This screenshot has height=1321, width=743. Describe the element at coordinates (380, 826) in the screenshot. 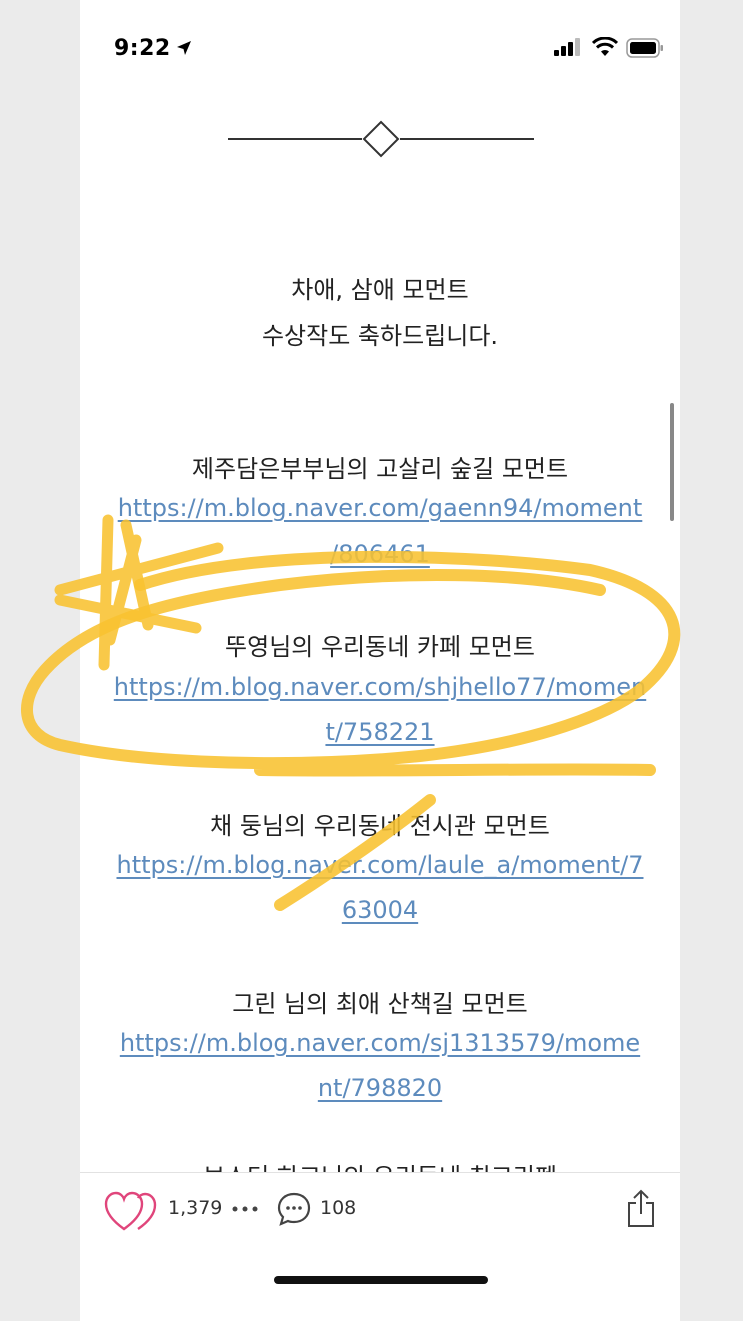

I see `entry-title: 채 둥님의 우리동네 전시관 모먼트` at that location.